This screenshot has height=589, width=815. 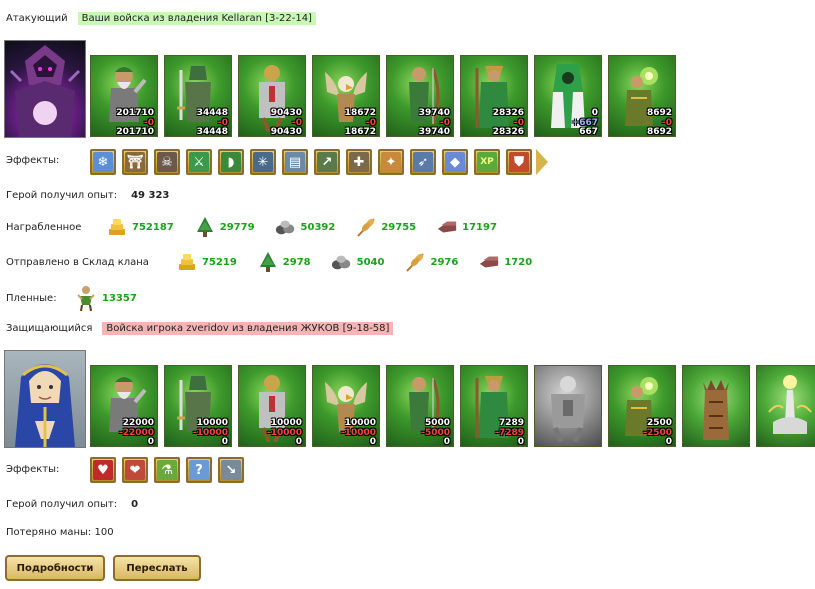 I want to click on unit-count: 18672, so click(x=360, y=113).